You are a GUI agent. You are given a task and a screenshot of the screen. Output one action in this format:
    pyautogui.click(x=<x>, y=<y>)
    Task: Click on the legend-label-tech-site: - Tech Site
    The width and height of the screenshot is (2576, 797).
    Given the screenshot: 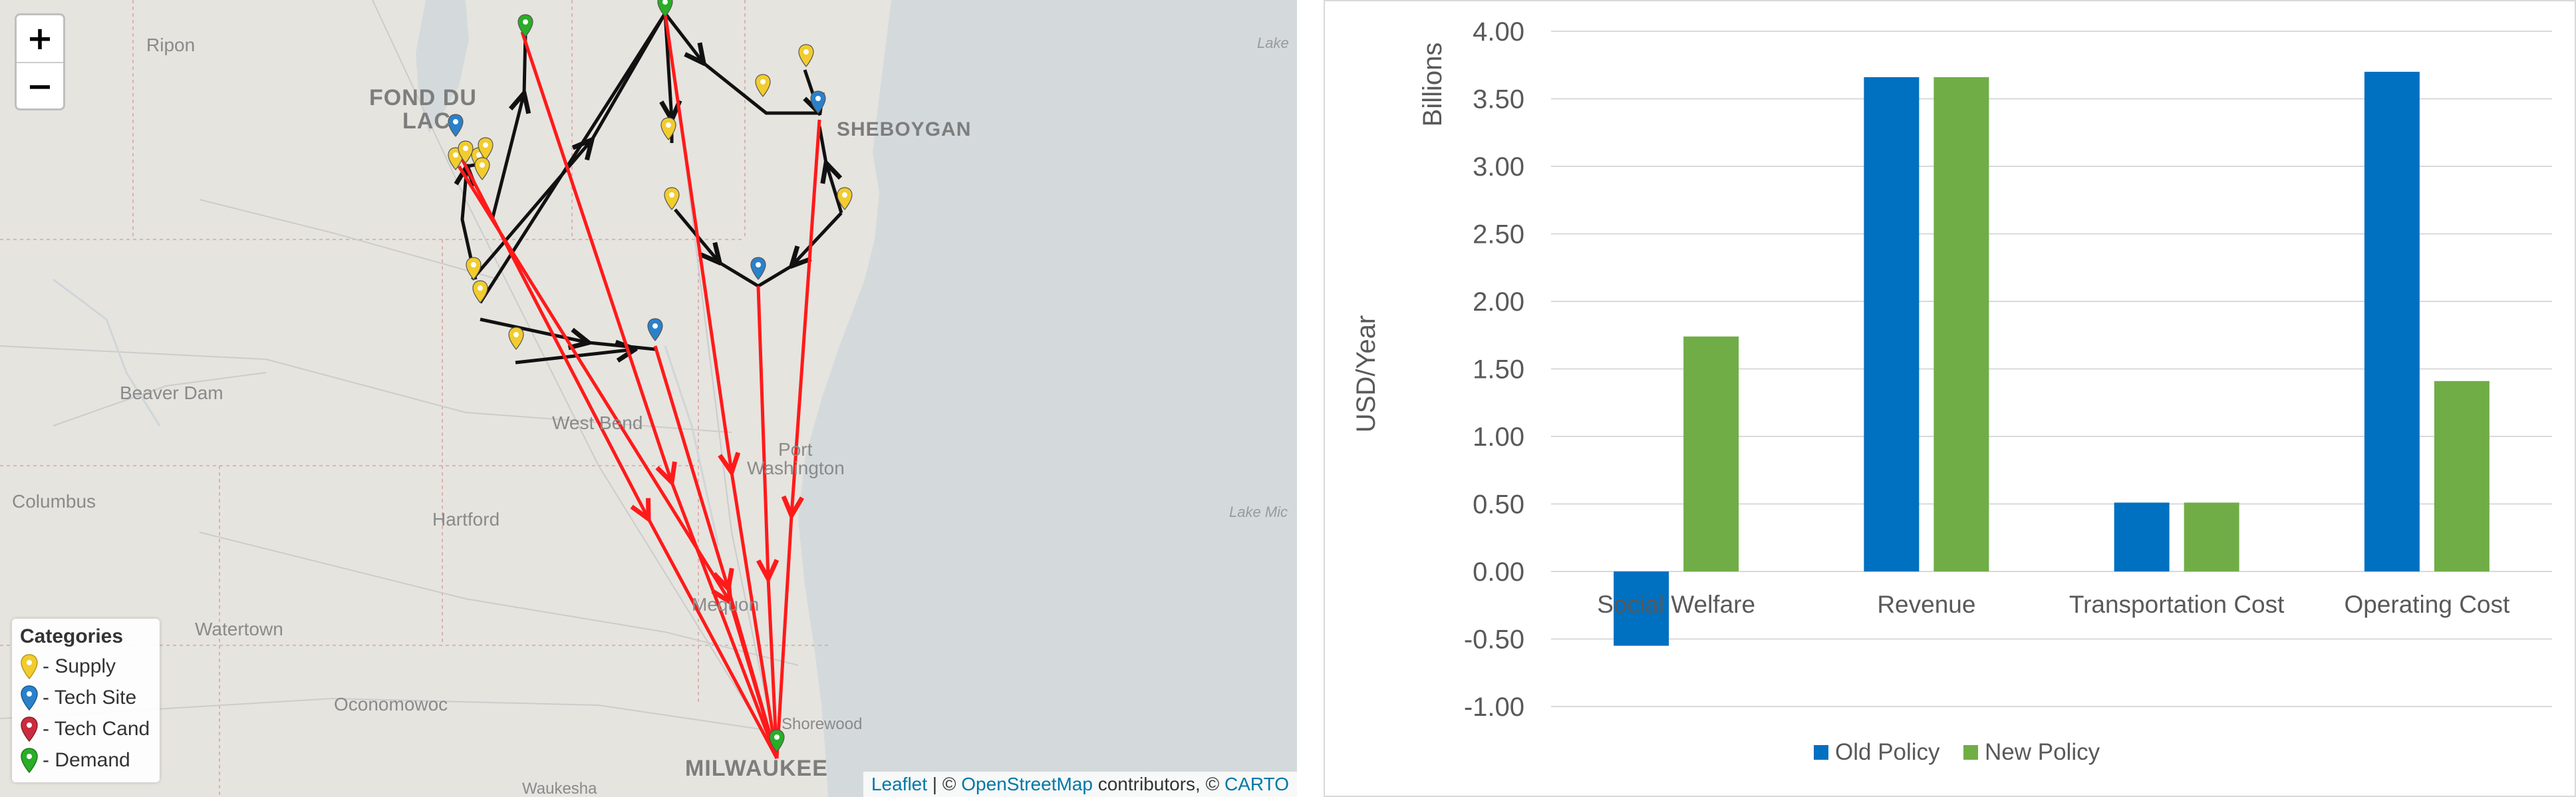 What is the action you would take?
    pyautogui.click(x=90, y=697)
    